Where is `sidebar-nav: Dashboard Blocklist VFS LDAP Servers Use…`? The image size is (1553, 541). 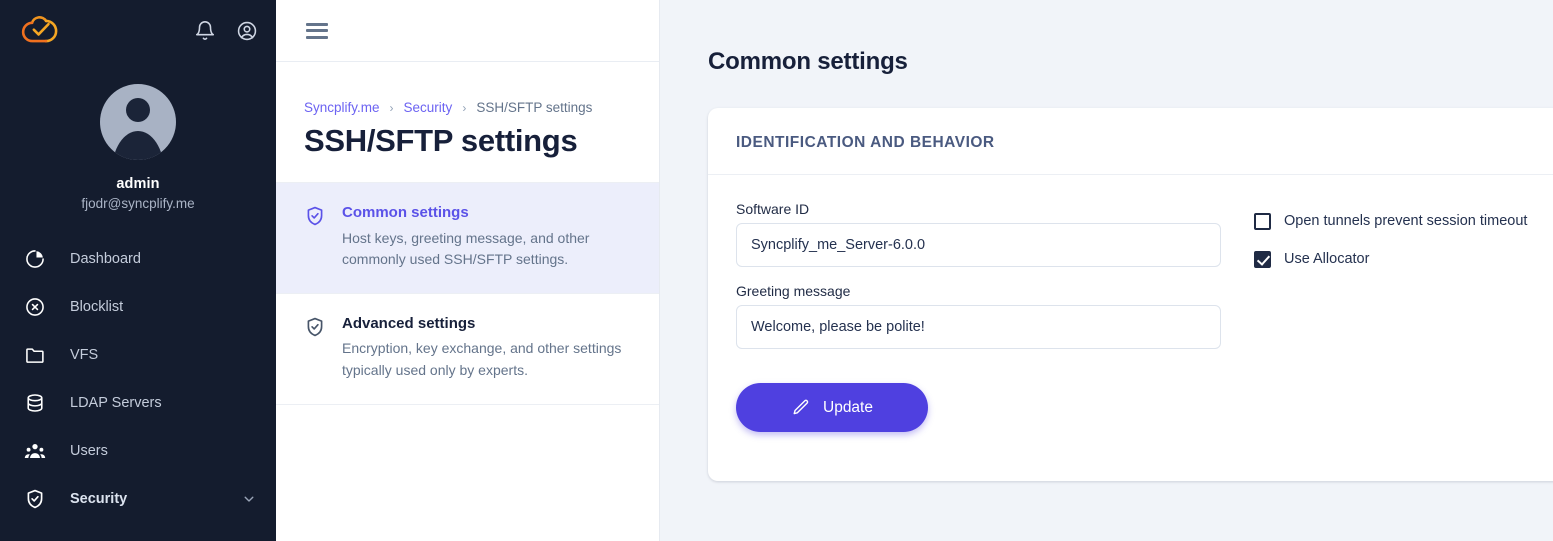
sidebar-nav: Dashboard Blocklist VFS LDAP Servers Use… is located at coordinates (138, 379).